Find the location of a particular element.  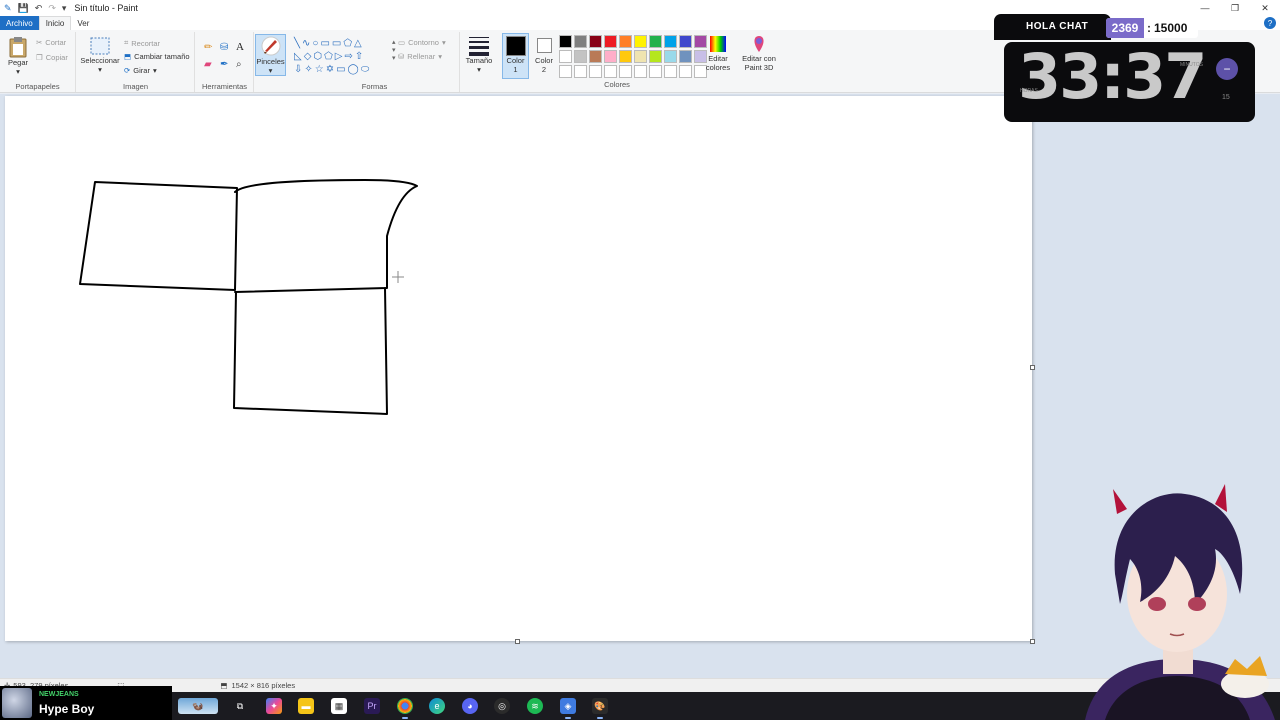

outline-button: ▭ Contorno ▾ is located at coordinates (422, 42).